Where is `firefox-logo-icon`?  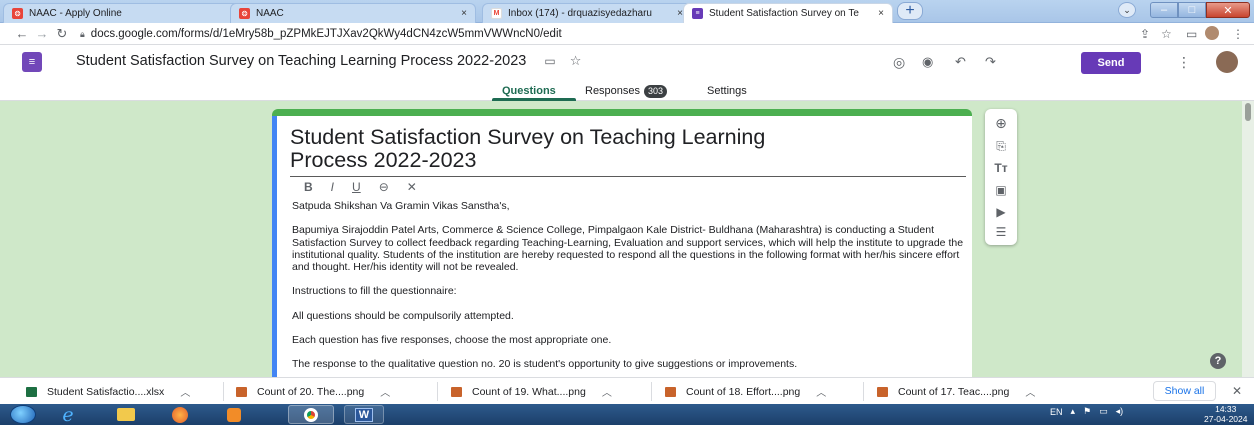
firefox-logo-icon is located at coordinates (180, 414).